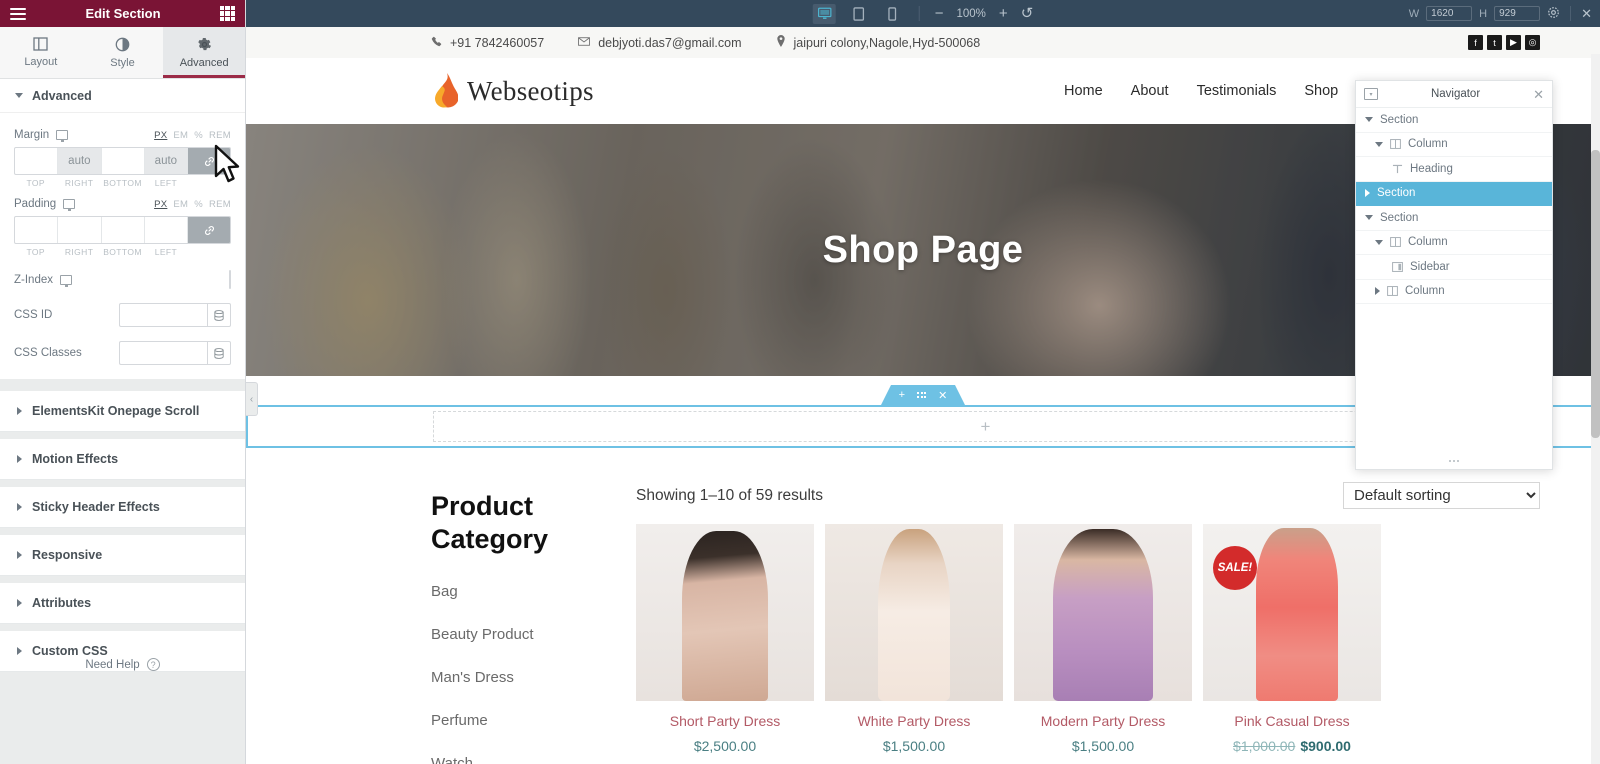 This screenshot has height=764, width=1600. Describe the element at coordinates (209, 230) in the screenshot. I see `padding-link-icon` at that location.